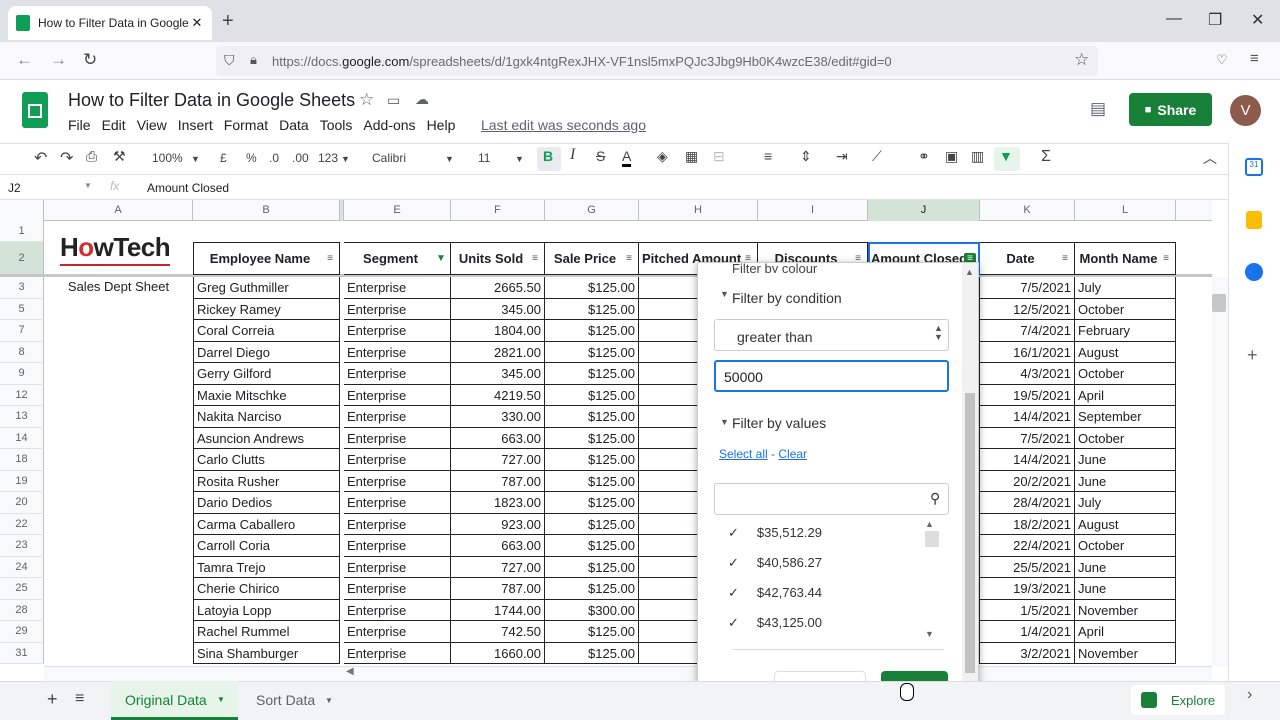 Image resolution: width=1280 pixels, height=720 pixels. Describe the element at coordinates (285, 700) in the screenshot. I see `sheet-tab-sort-data: Sort Data` at that location.